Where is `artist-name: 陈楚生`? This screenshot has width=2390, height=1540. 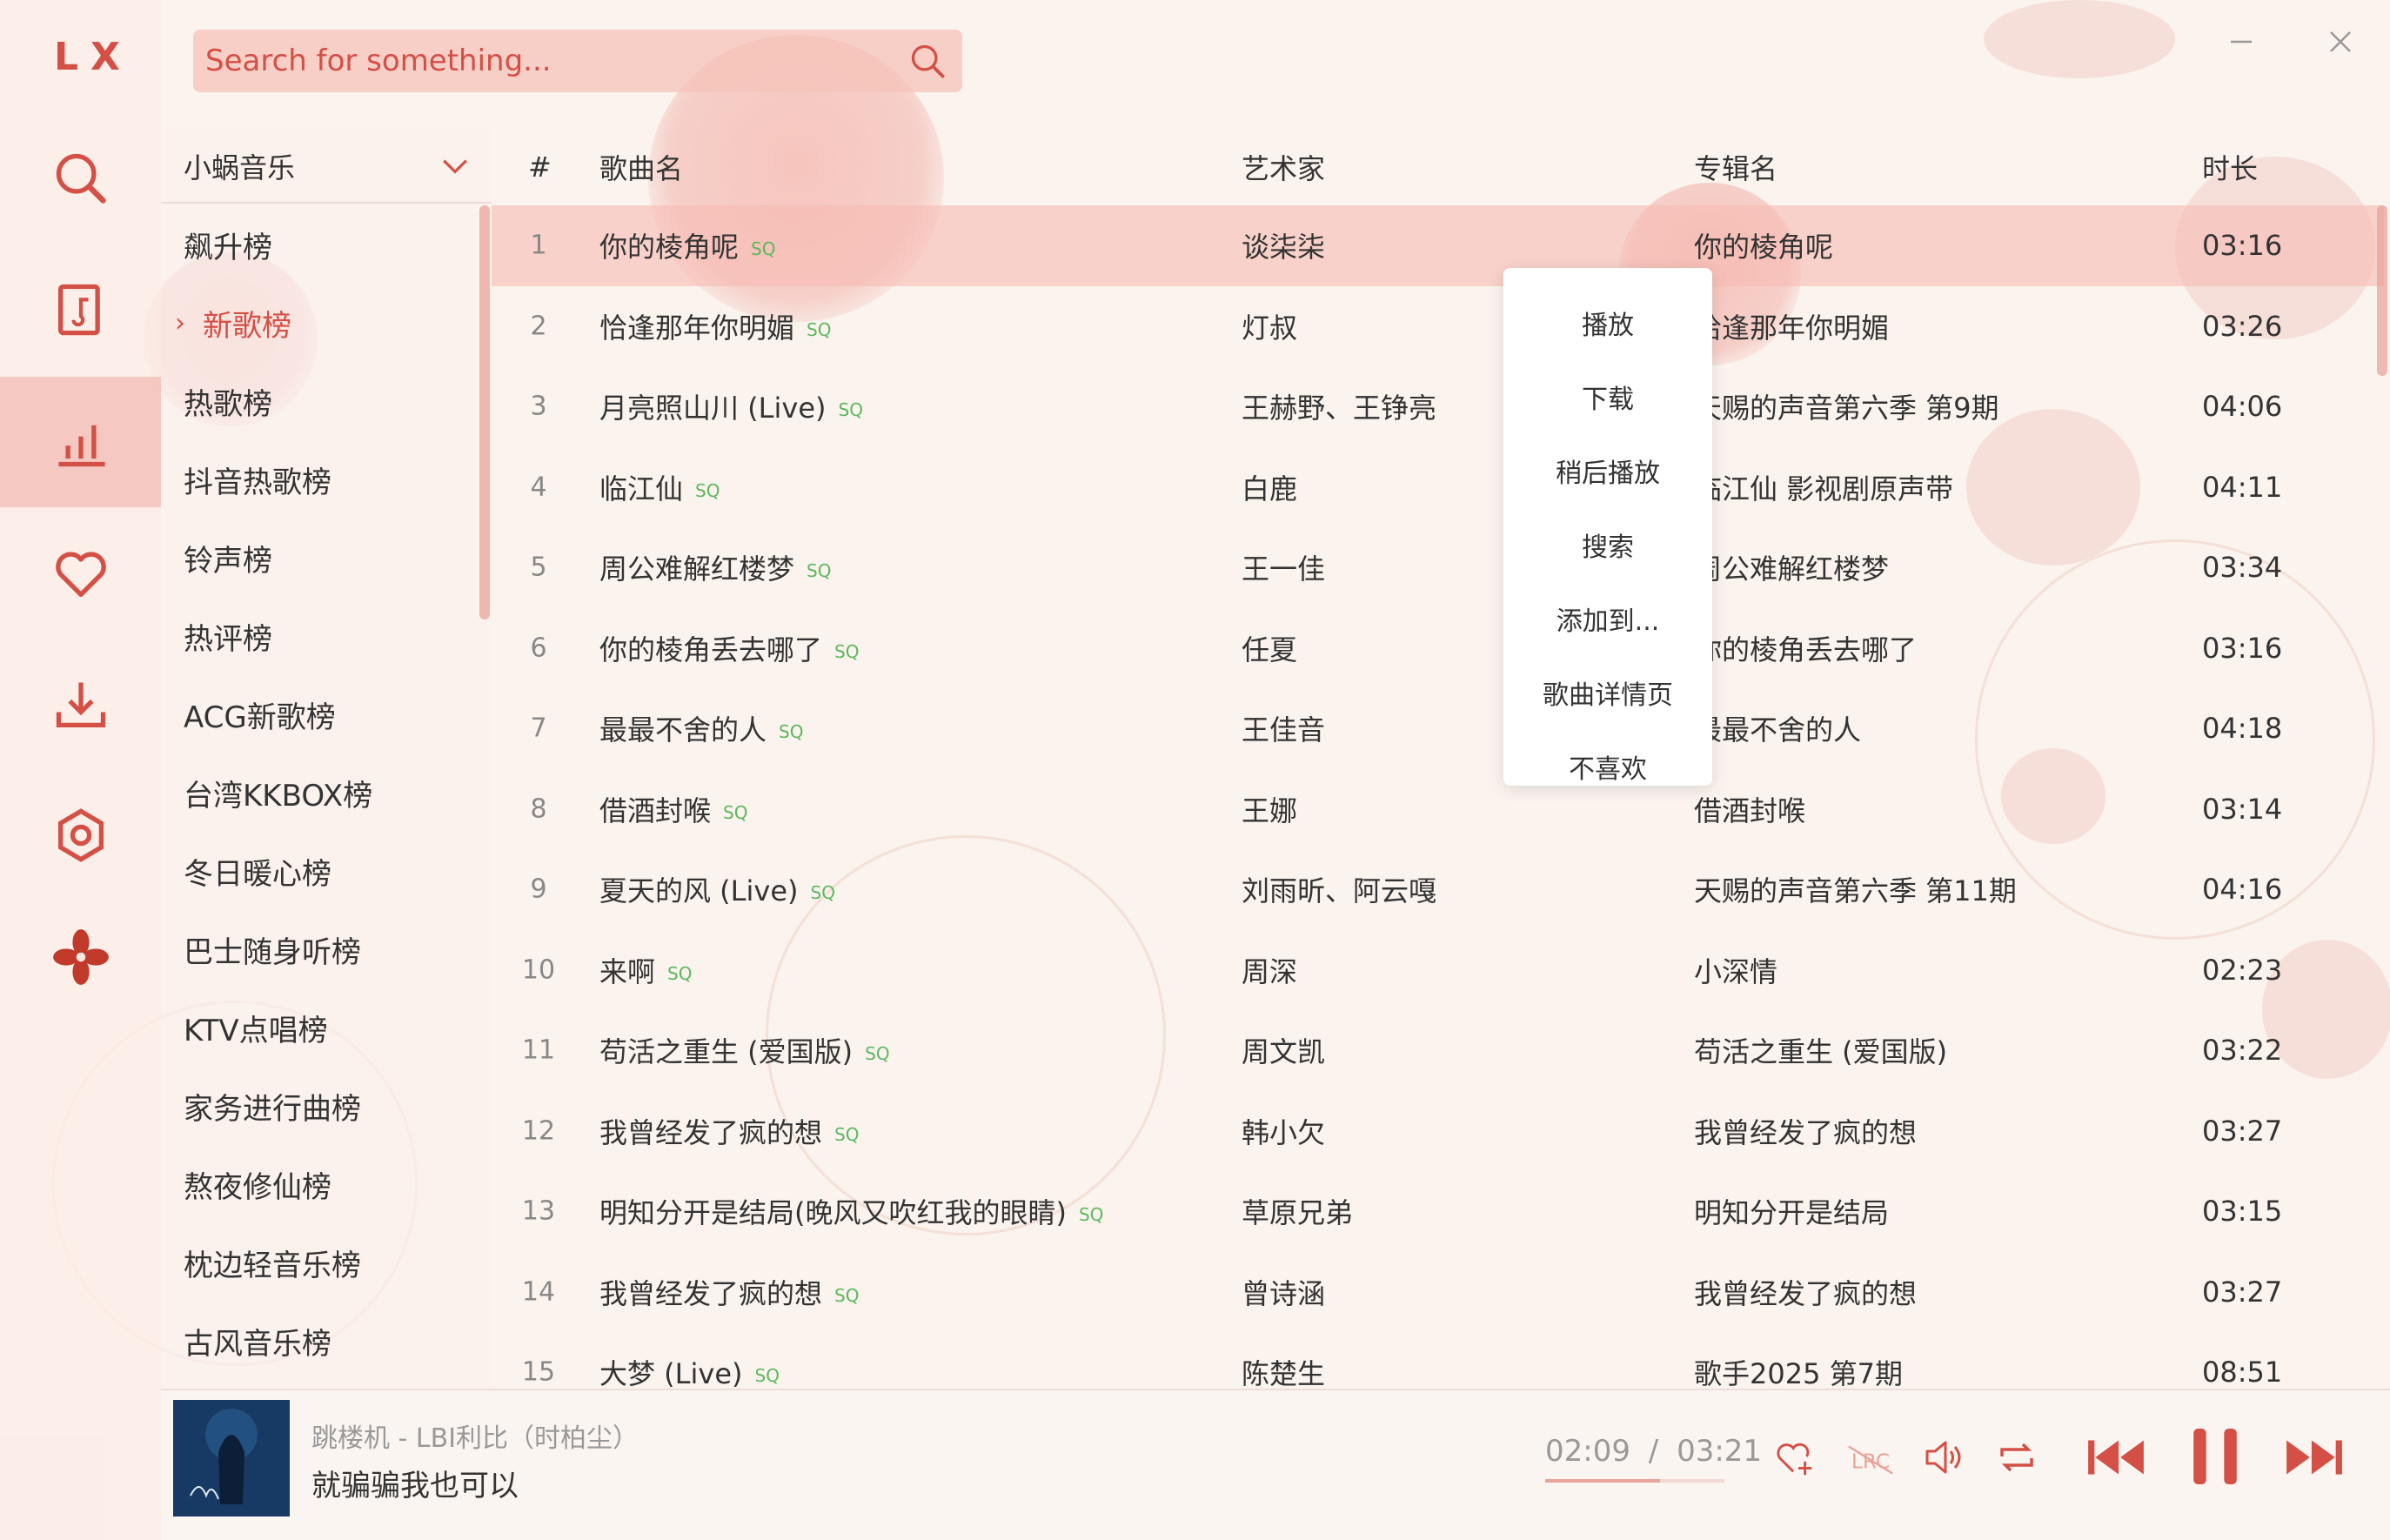
artist-name: 陈楚生 is located at coordinates (1283, 1372).